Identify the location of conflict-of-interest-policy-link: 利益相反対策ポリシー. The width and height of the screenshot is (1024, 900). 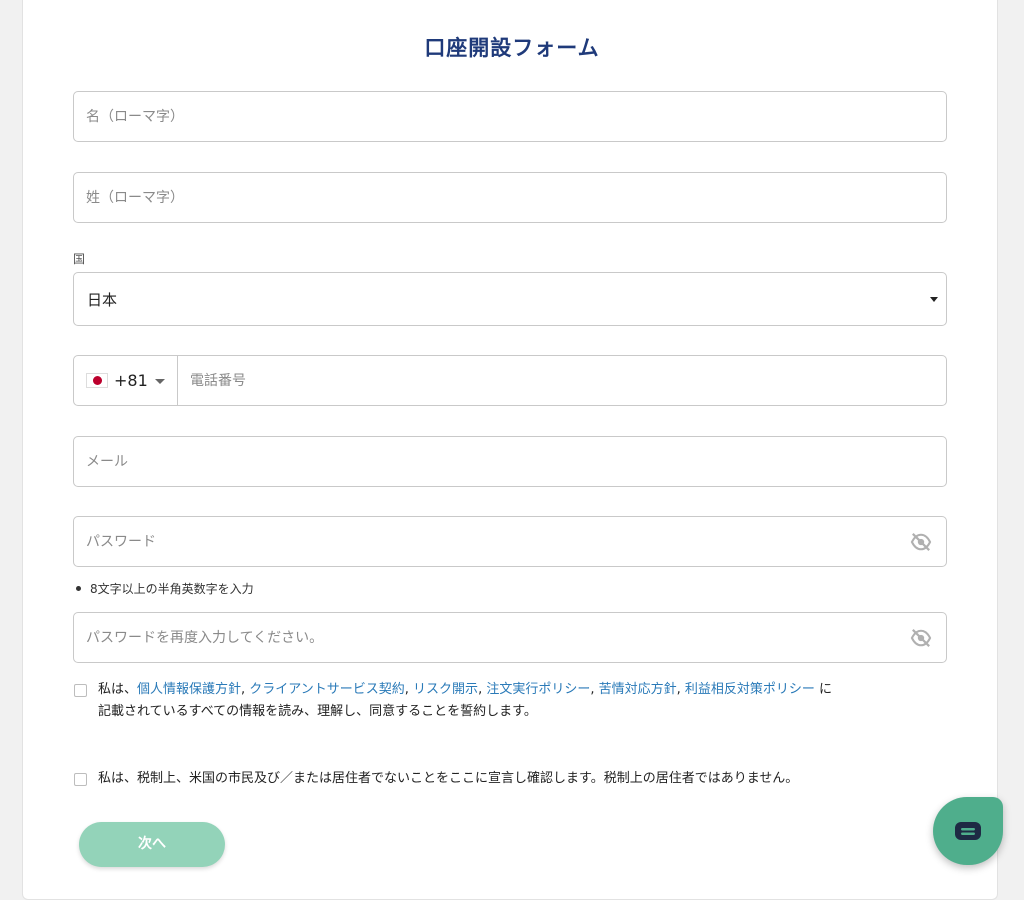
(750, 689).